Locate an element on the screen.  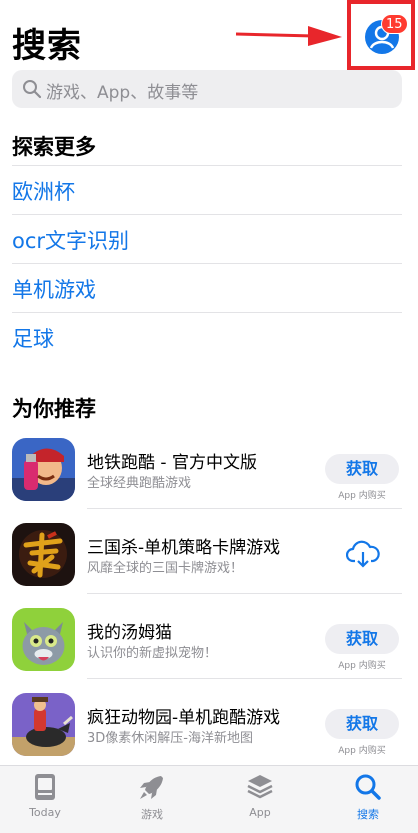
tab-games: 游戏 is located at coordinates (152, 797).